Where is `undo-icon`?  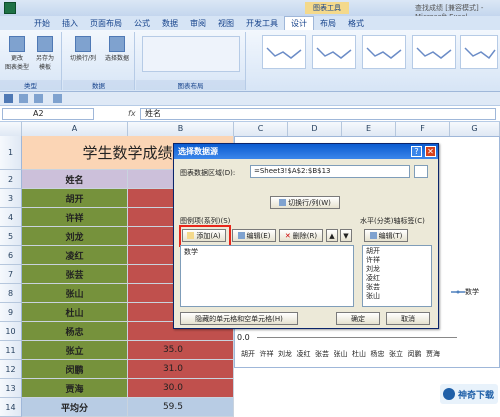 undo-icon is located at coordinates (23, 98).